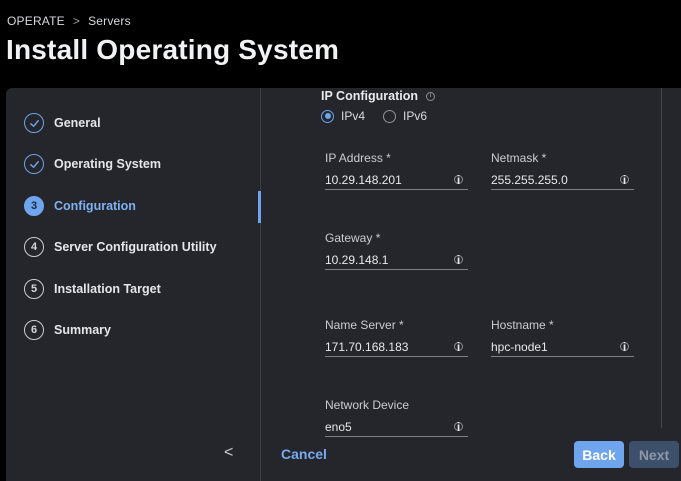 This screenshot has width=681, height=481. Describe the element at coordinates (69, 21) in the screenshot. I see `breadcrumb: OPERATE > Servers` at that location.